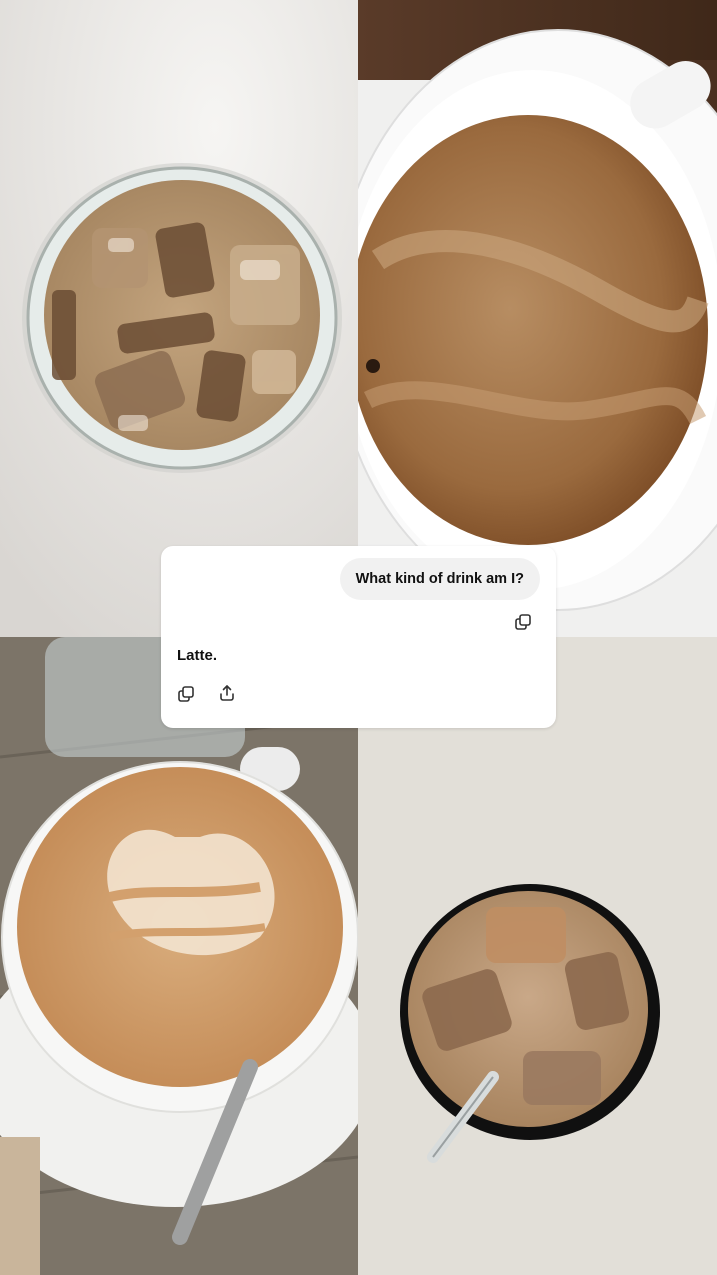  Describe the element at coordinates (197, 655) in the screenshot. I see `assistant-reply: Latte.` at that location.